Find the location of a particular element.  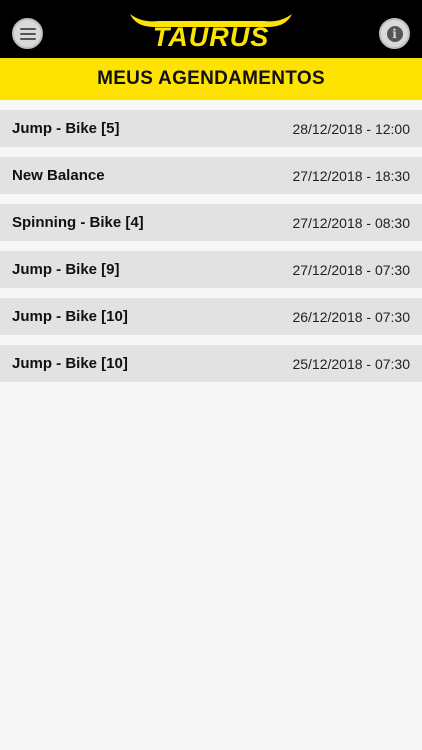

title-bar: MEUS AGENDAMENTOS is located at coordinates (211, 79).